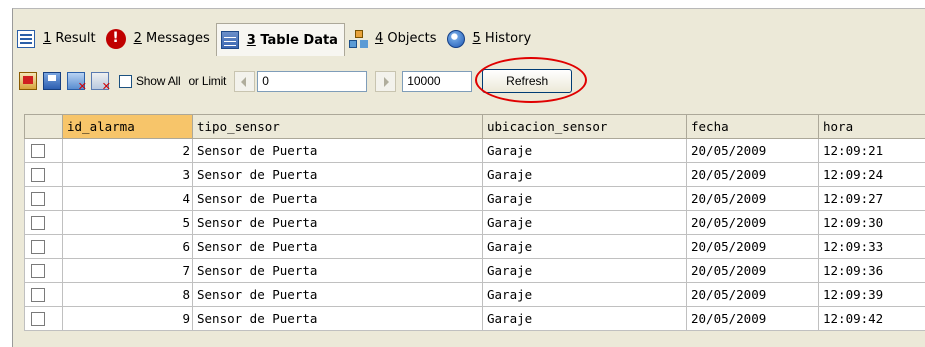  What do you see at coordinates (127, 270) in the screenshot?
I see `cell-id-alarma: 7` at bounding box center [127, 270].